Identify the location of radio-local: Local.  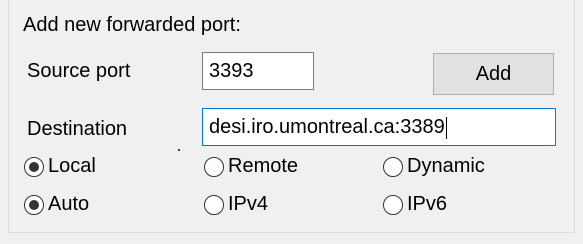
(60, 166).